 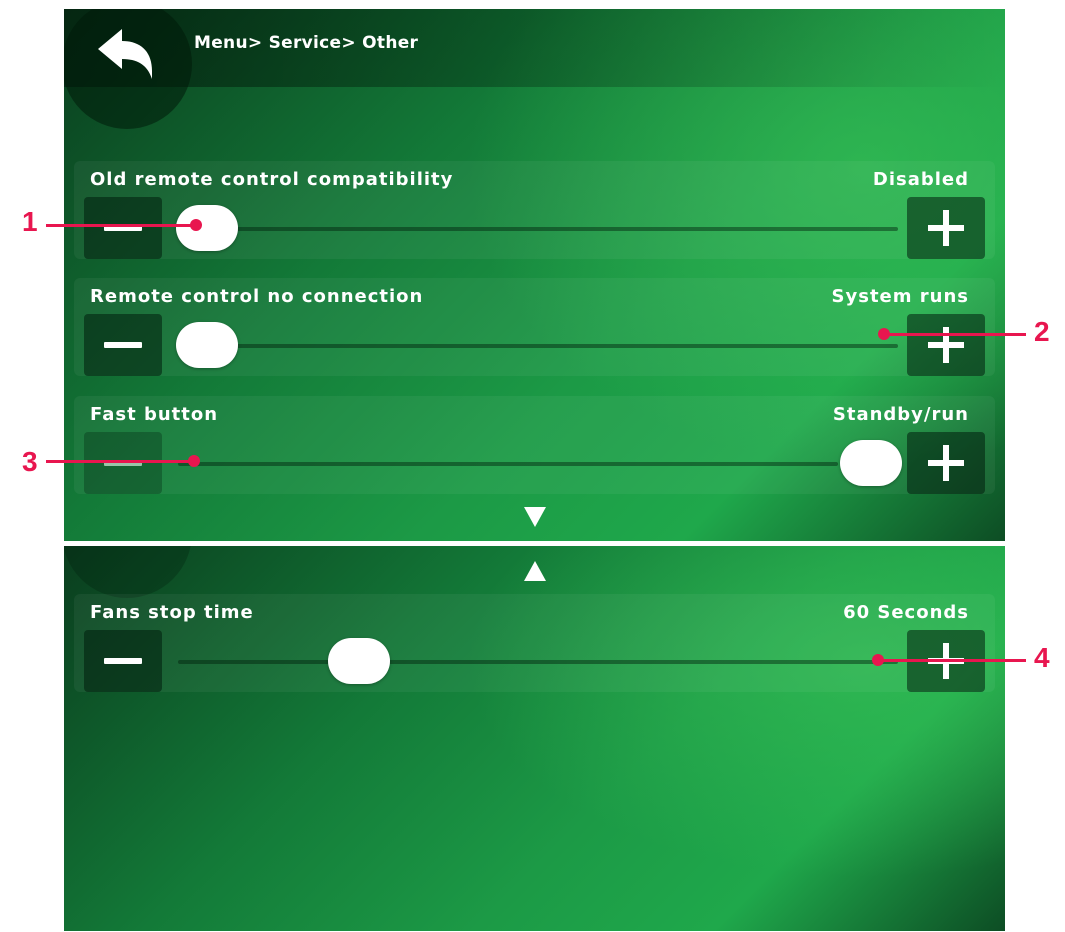 What do you see at coordinates (1042, 657) in the screenshot?
I see `annotation-number: 4` at bounding box center [1042, 657].